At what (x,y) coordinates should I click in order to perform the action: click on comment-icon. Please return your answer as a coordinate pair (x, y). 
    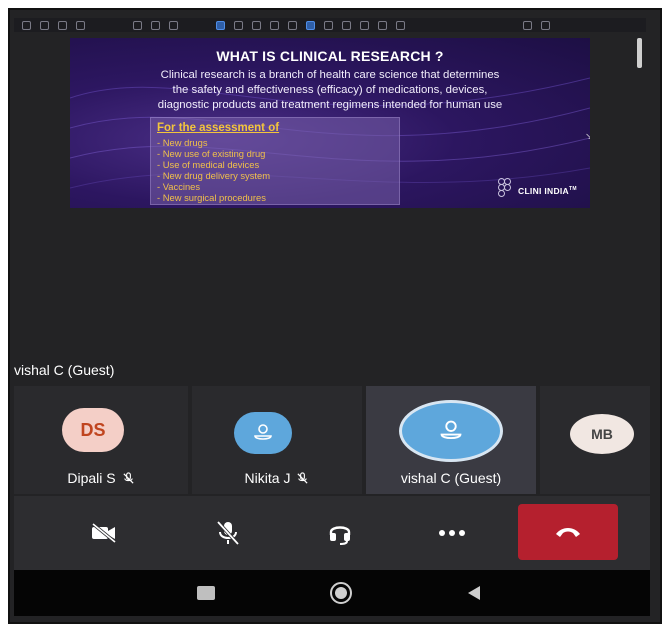
    Looking at the image, I should click on (346, 25).